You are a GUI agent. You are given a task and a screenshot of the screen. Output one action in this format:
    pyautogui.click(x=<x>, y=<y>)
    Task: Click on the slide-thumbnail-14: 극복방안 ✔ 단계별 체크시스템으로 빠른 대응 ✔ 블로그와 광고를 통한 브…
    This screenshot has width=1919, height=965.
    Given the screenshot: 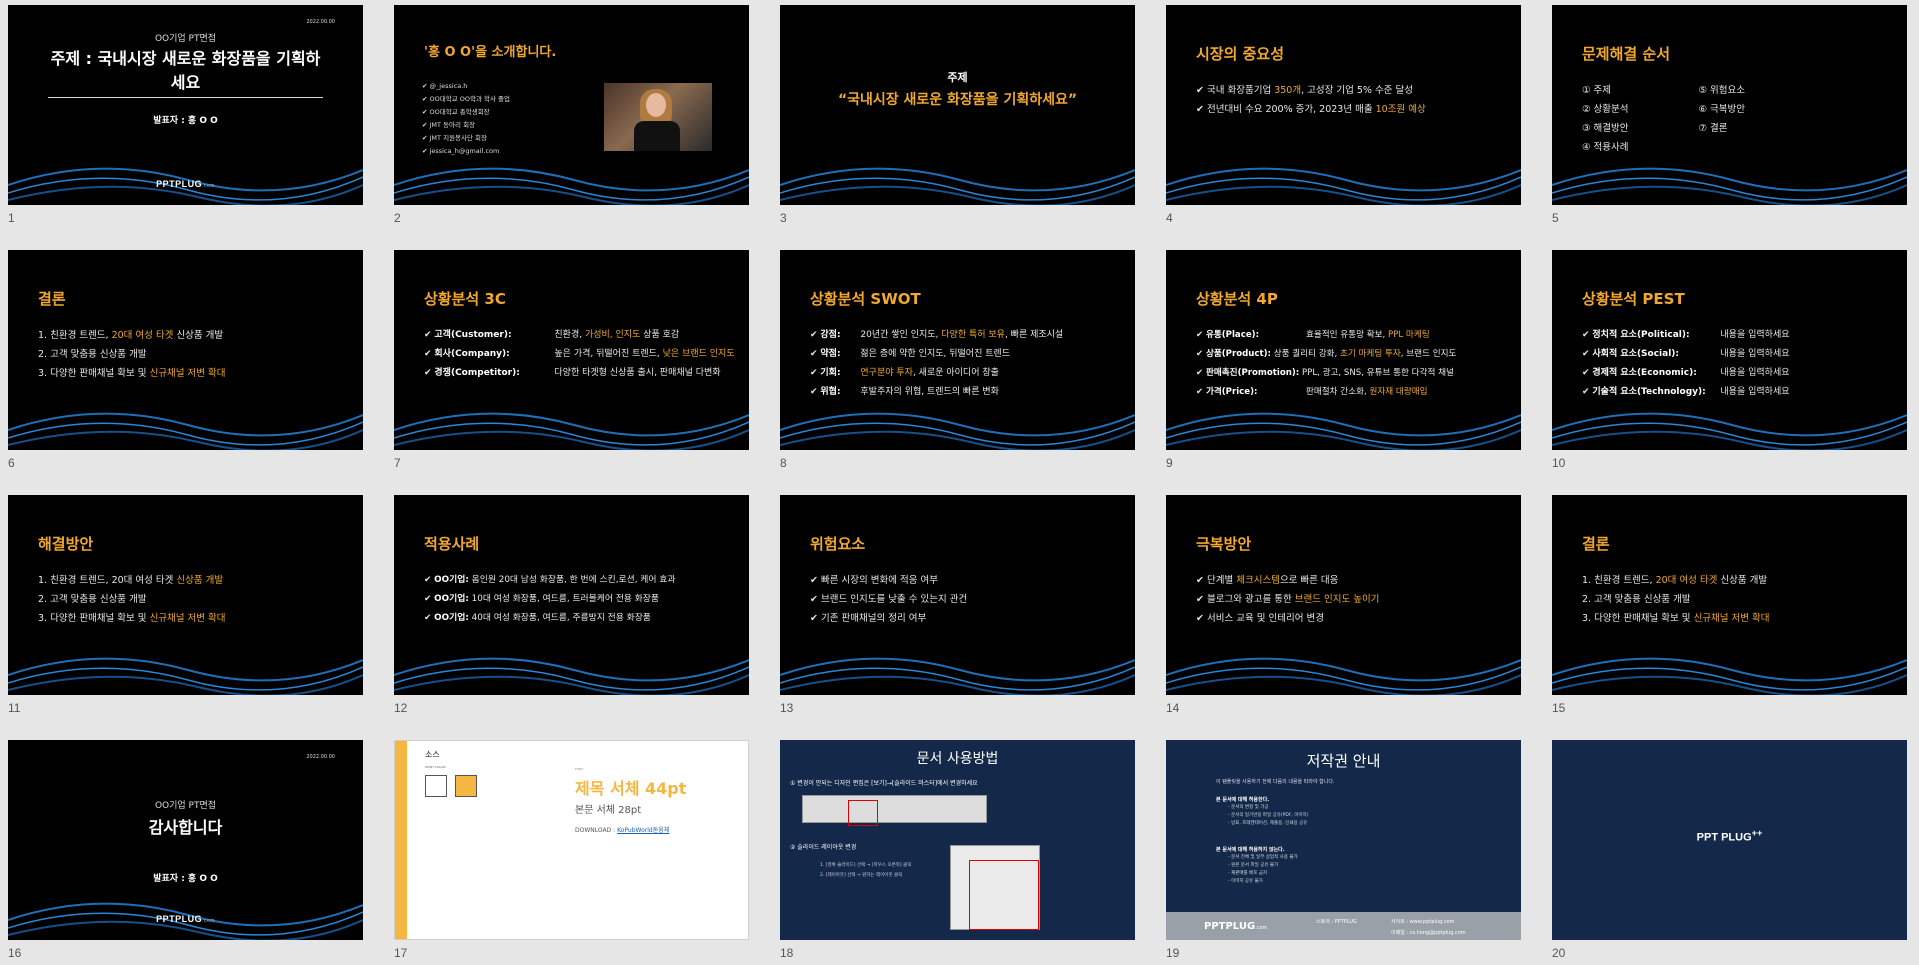 What is the action you would take?
    pyautogui.click(x=1343, y=605)
    